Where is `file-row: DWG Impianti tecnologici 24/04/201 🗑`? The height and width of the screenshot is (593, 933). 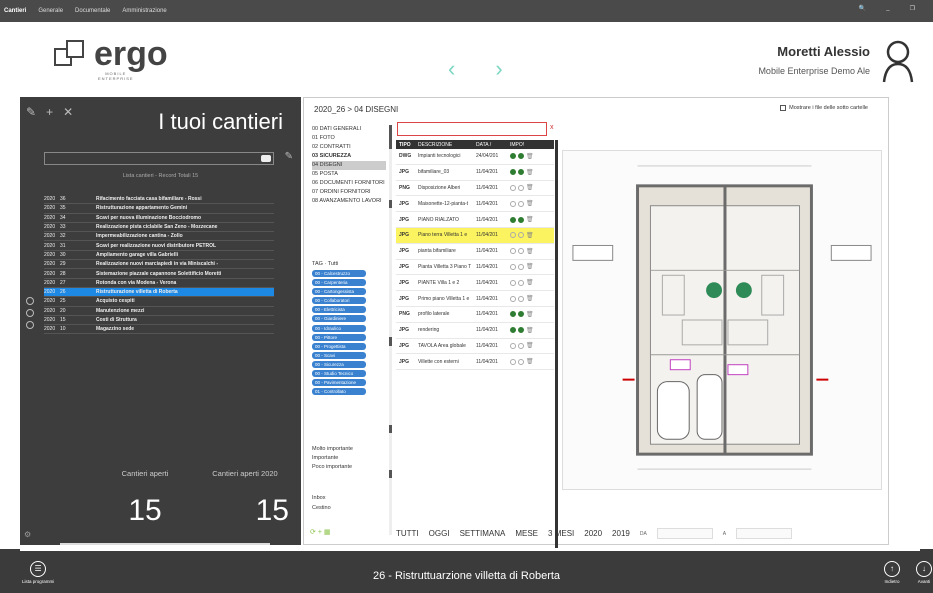
file-row: DWG Impianti tecnologici 24/04/201 🗑 is located at coordinates (475, 157).